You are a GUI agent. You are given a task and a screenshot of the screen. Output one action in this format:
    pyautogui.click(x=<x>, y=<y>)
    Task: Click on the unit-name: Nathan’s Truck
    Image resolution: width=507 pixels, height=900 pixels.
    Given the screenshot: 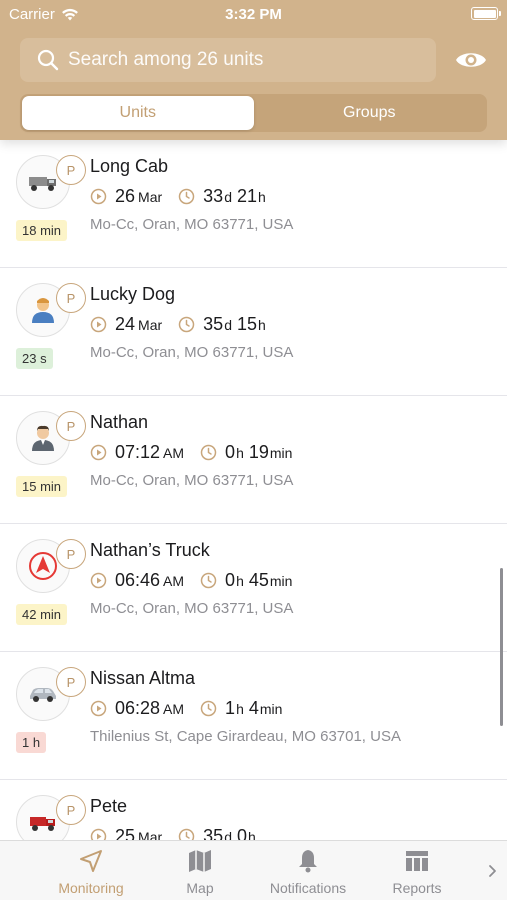 What is the action you would take?
    pyautogui.click(x=150, y=550)
    